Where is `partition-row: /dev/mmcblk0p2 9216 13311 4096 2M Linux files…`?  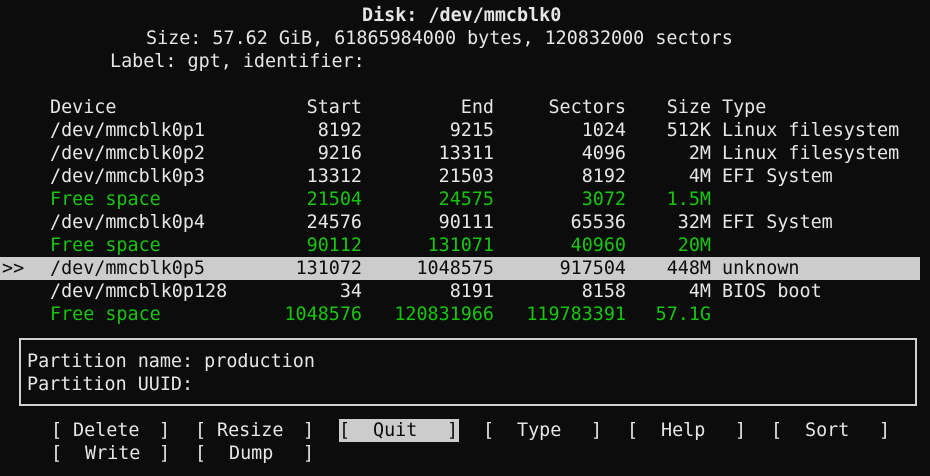
partition-row: /dev/mmcblk0p2 9216 13311 4096 2M Linux files… is located at coordinates (465, 153).